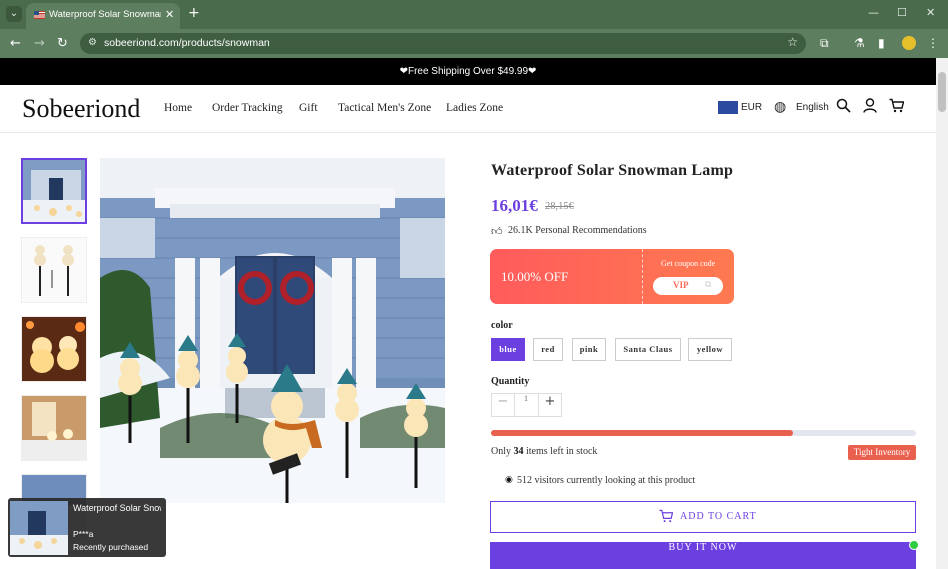 The width and height of the screenshot is (948, 569). I want to click on tab-search-button: ⌄, so click(14, 14).